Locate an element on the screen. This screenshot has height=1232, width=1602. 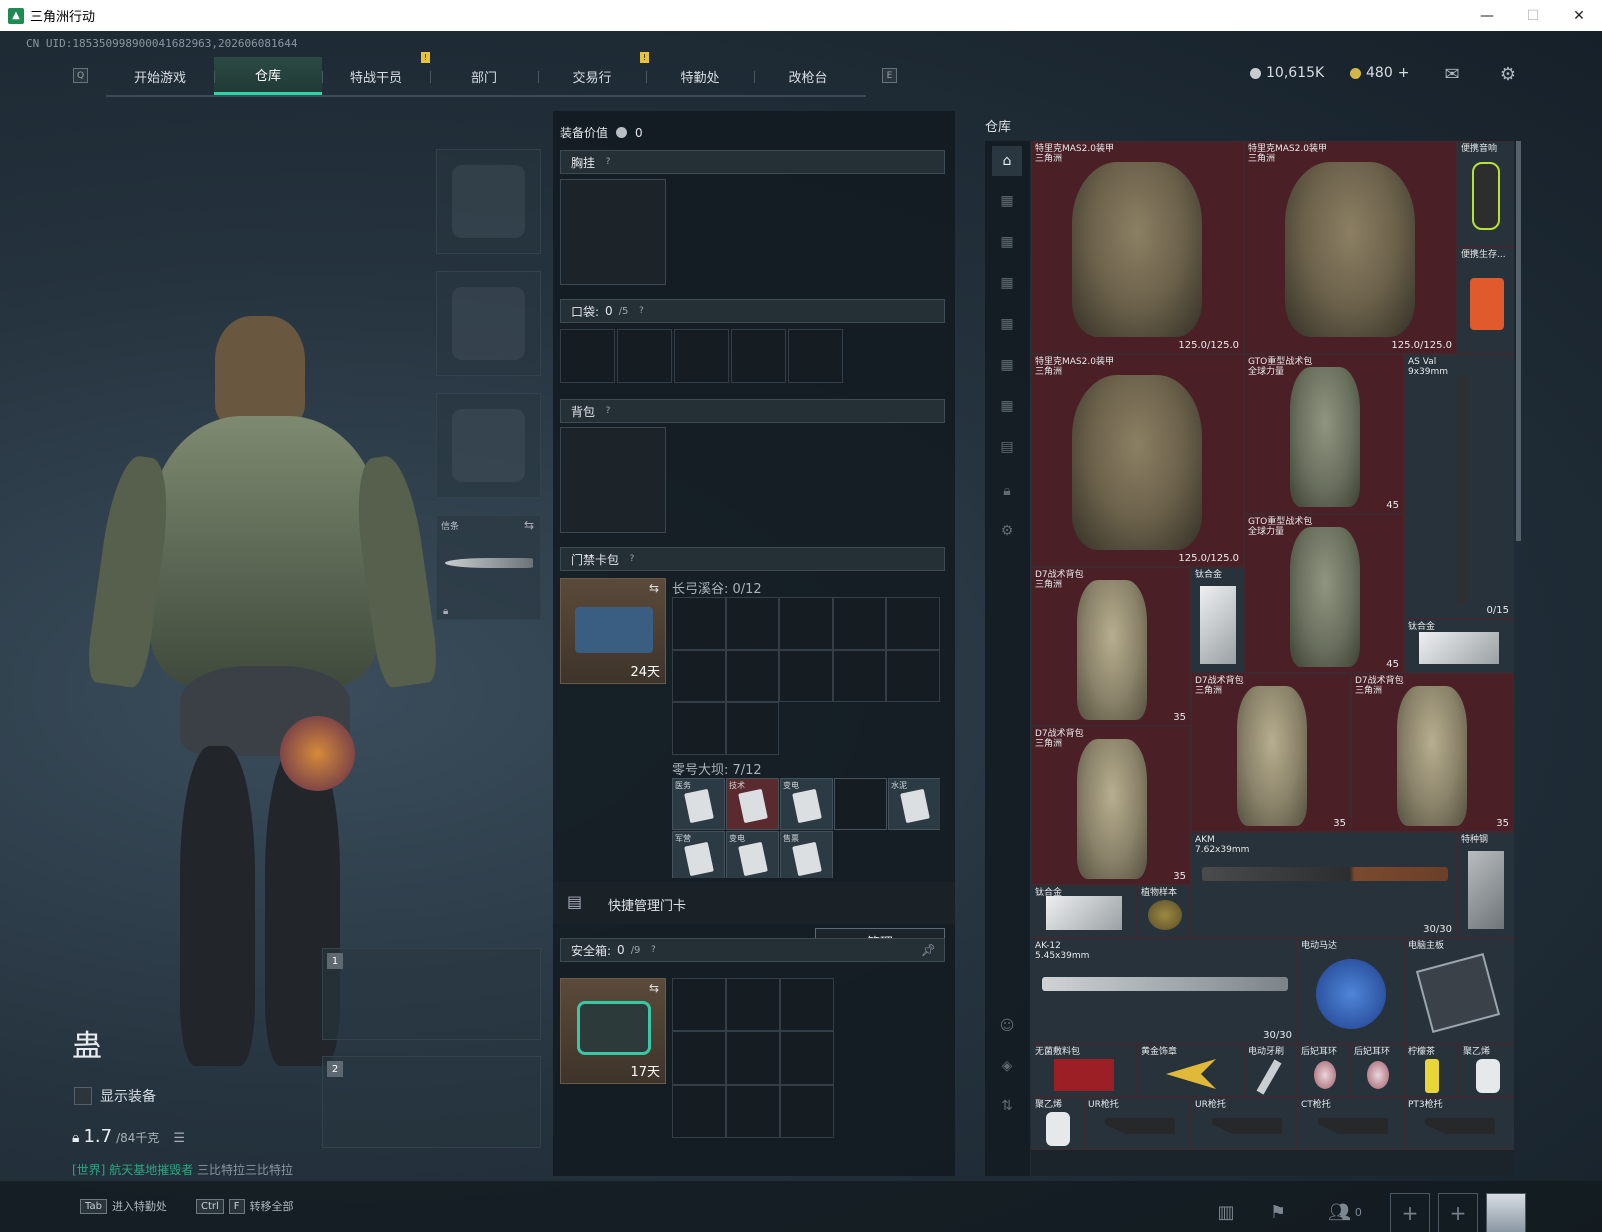
primary-weapon-slot-1: 1 is located at coordinates (431, 994).